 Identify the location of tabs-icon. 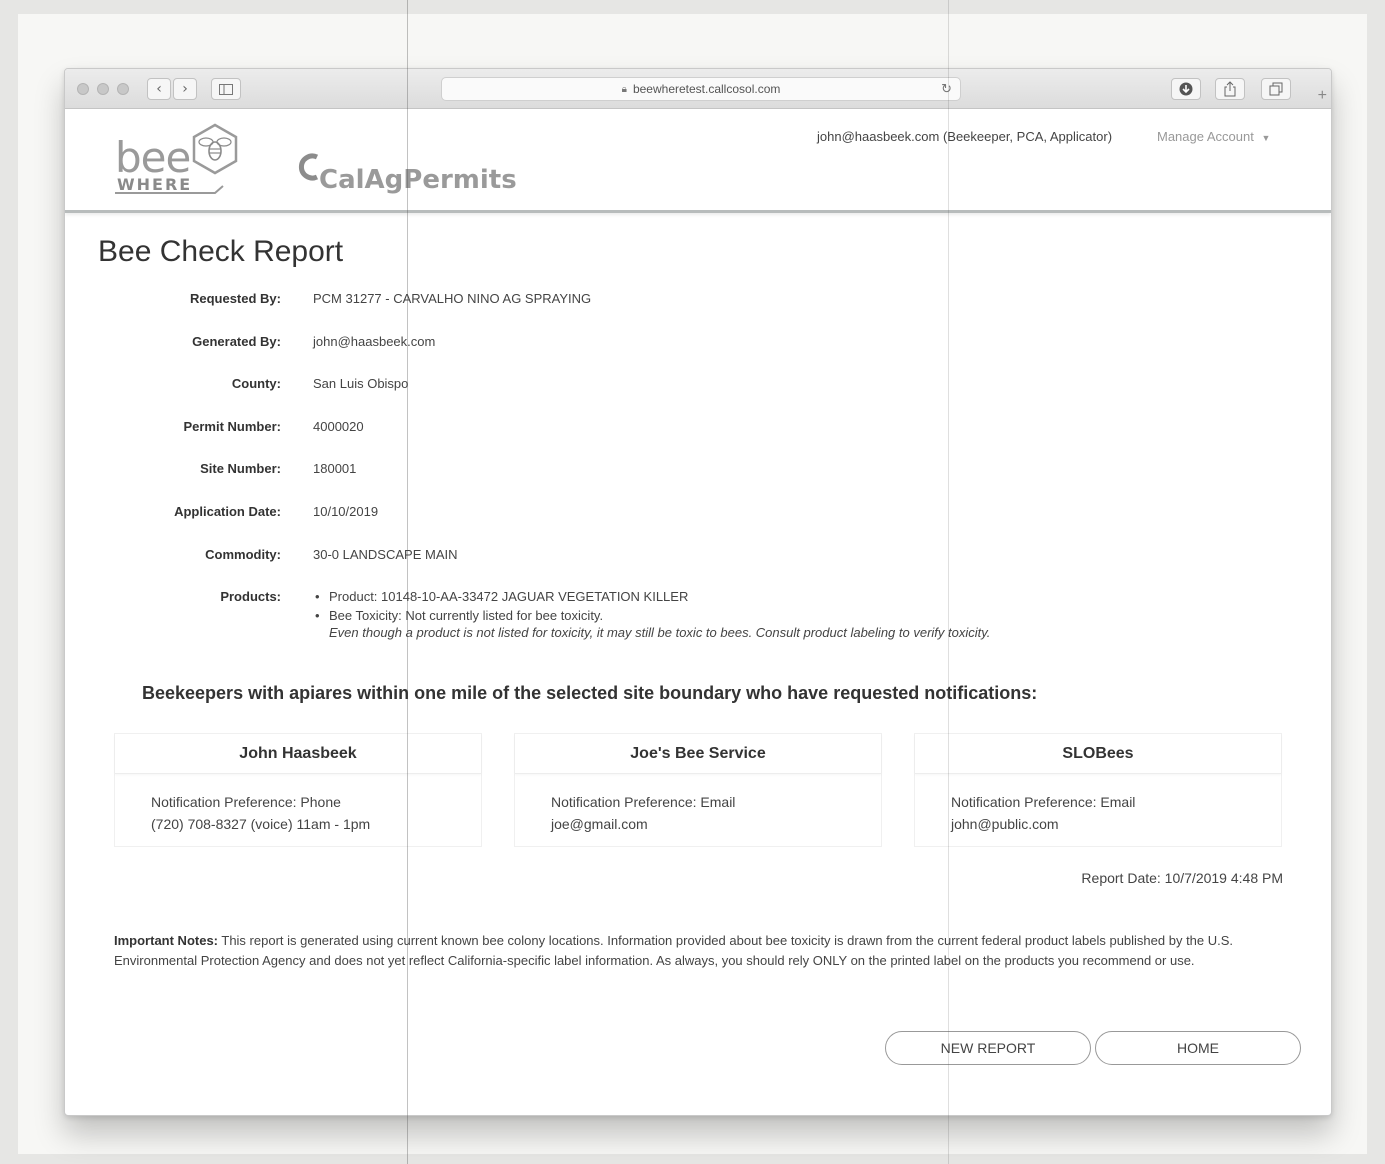
(1276, 89).